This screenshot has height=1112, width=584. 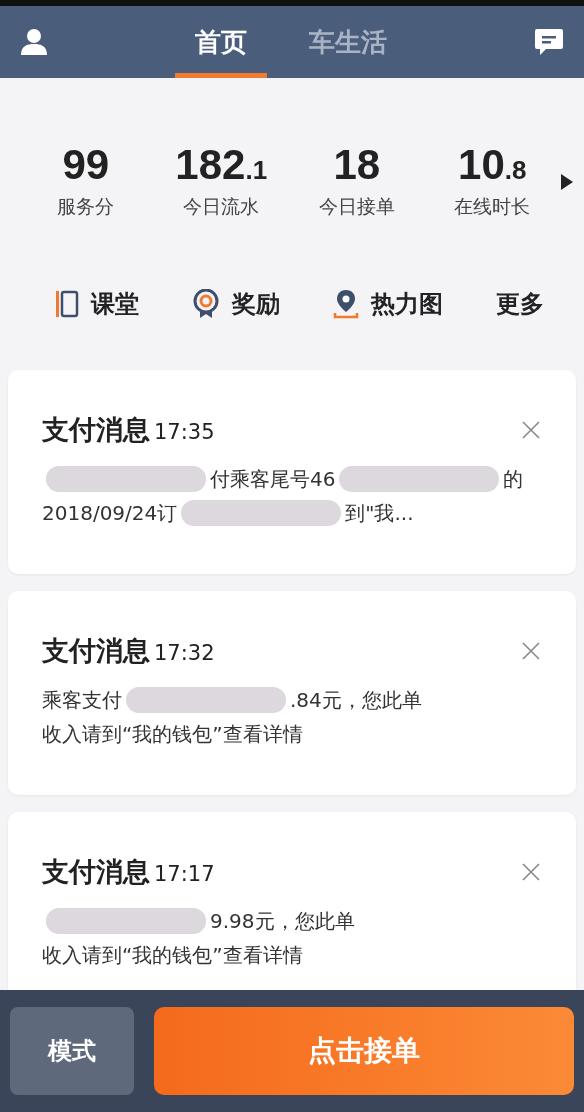 What do you see at coordinates (184, 432) in the screenshot?
I see `message-time: 17:35` at bounding box center [184, 432].